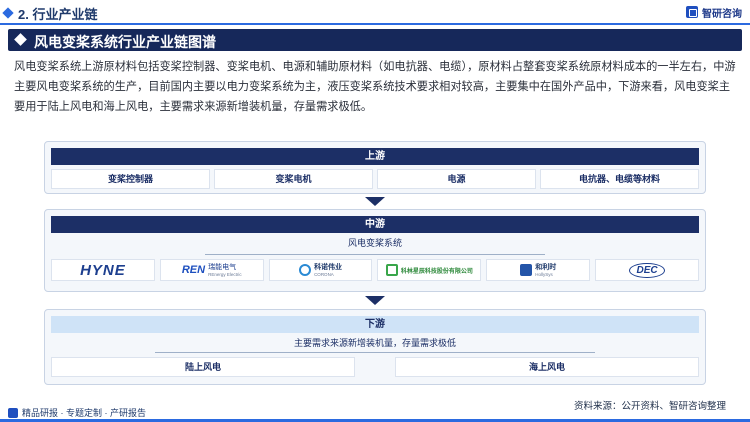 This screenshot has height=422, width=750. Describe the element at coordinates (324, 274) in the screenshot. I see `corona-en: CORONA` at that location.